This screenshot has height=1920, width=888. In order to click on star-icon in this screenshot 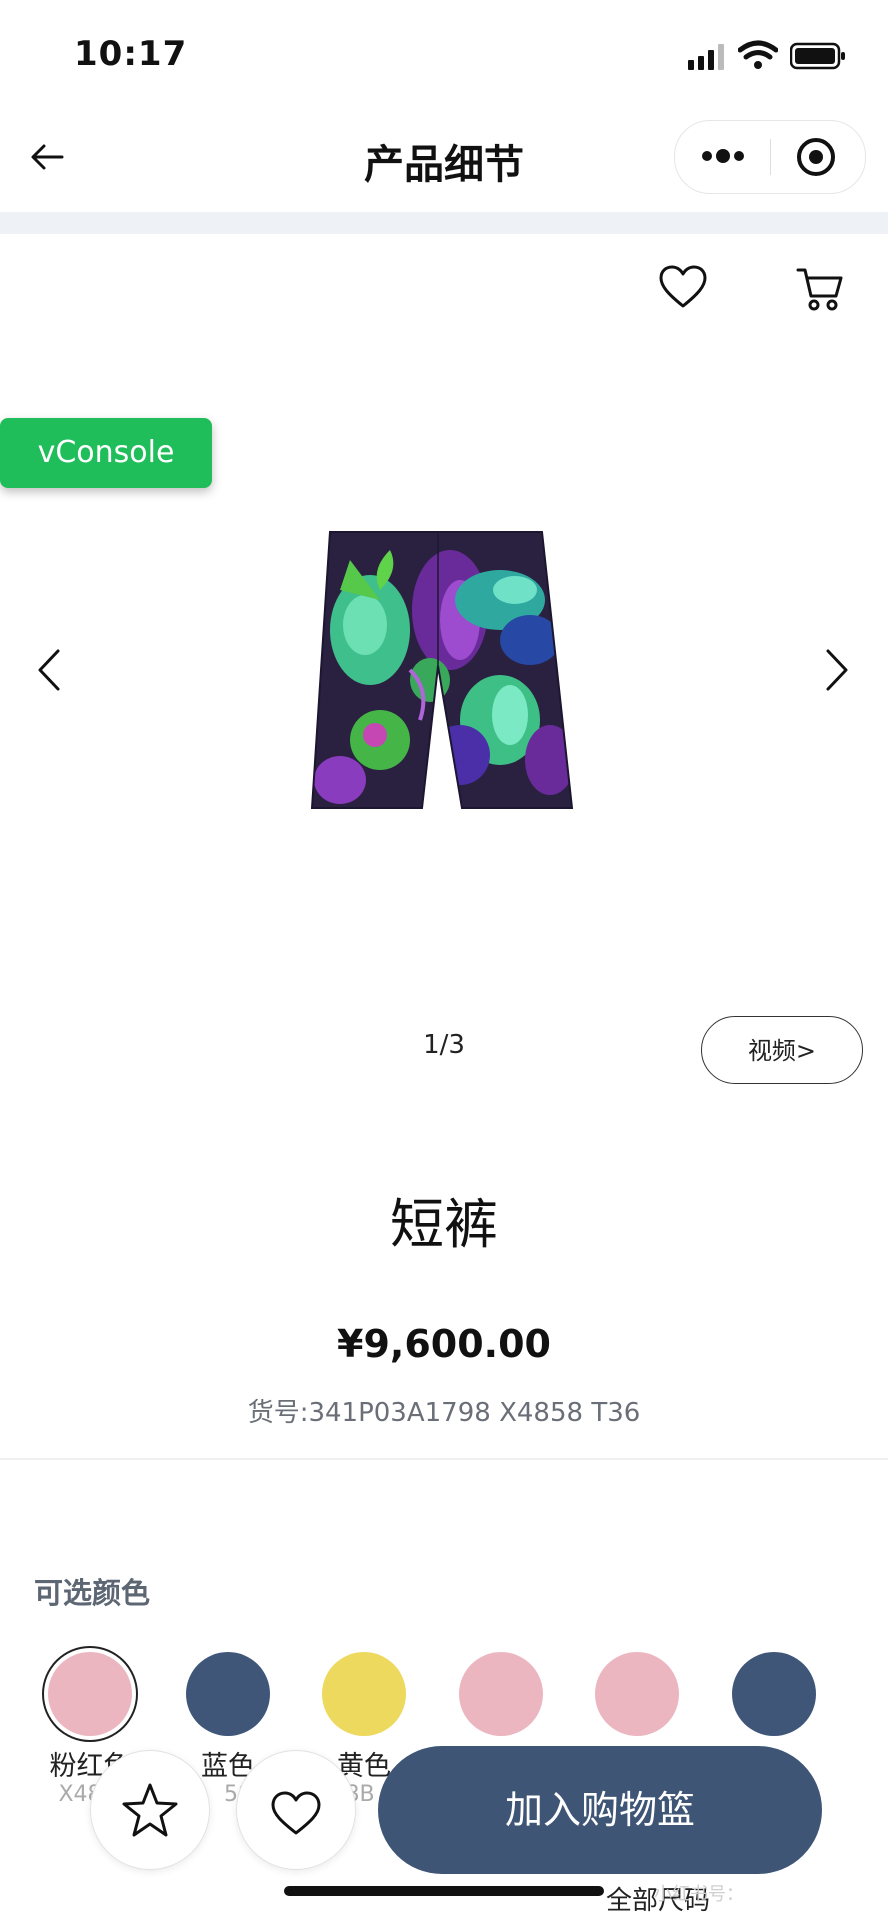, I will do `click(150, 1810)`.